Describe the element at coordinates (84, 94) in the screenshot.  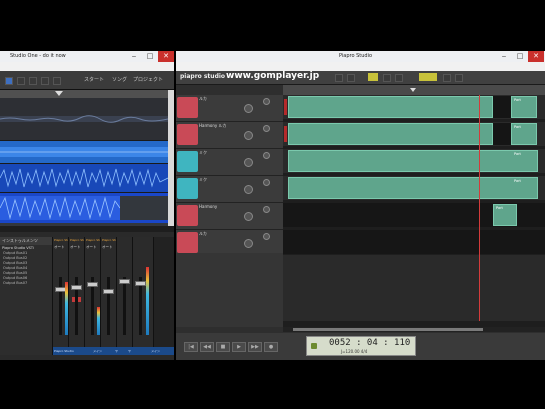
I see `arrange-ruler` at that location.